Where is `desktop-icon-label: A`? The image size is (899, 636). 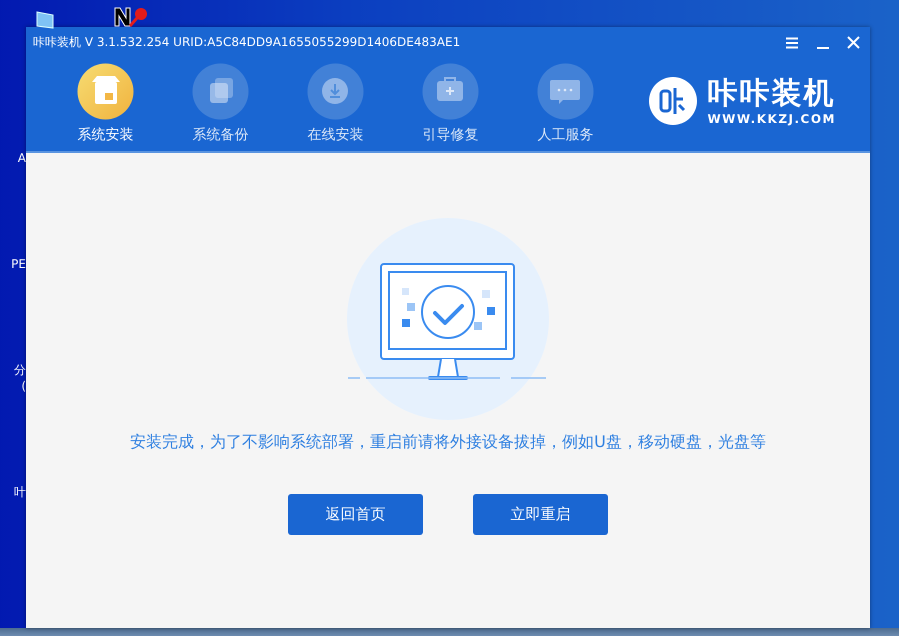
desktop-icon-label: A is located at coordinates (22, 158).